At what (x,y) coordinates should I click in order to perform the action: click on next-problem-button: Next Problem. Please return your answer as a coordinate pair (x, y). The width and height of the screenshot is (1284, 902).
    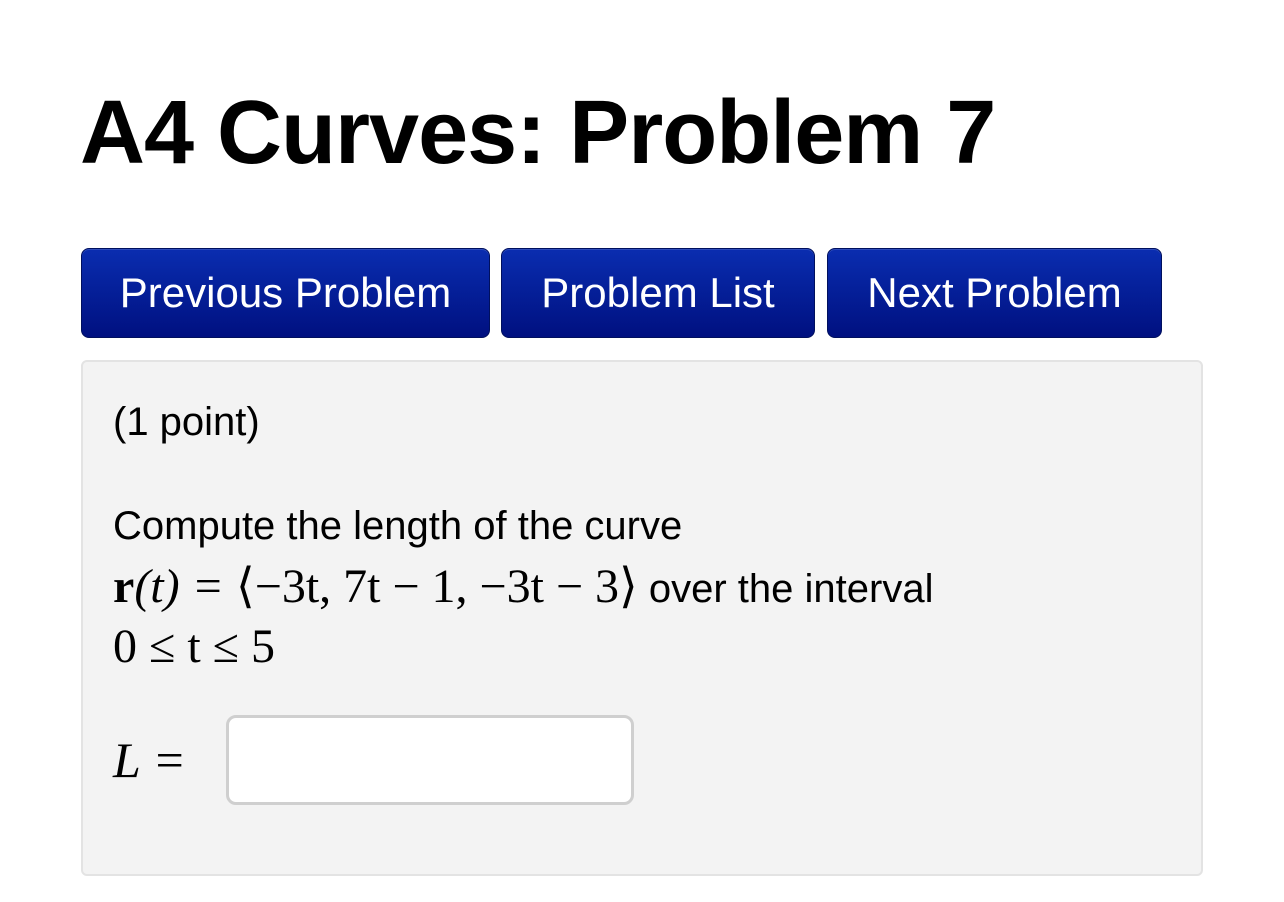
    Looking at the image, I should click on (994, 293).